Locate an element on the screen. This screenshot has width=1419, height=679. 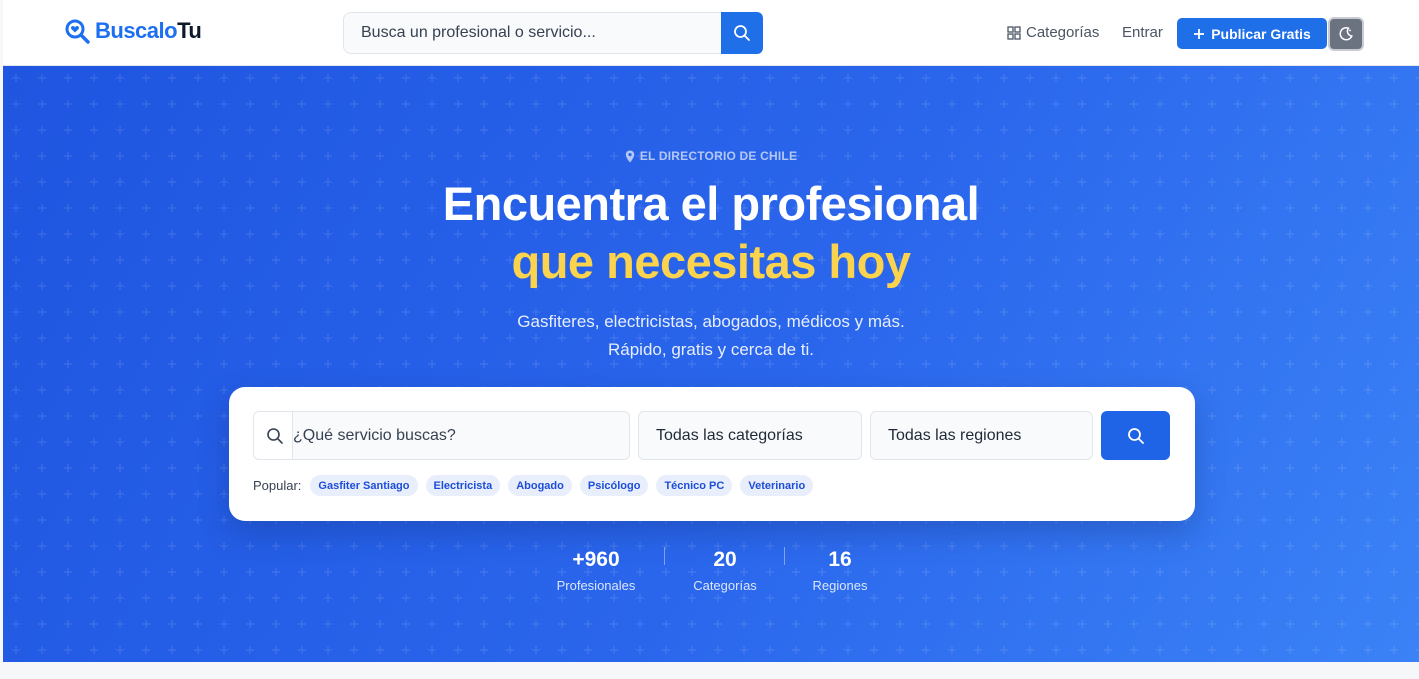
service-search-icon-box is located at coordinates (274, 435).